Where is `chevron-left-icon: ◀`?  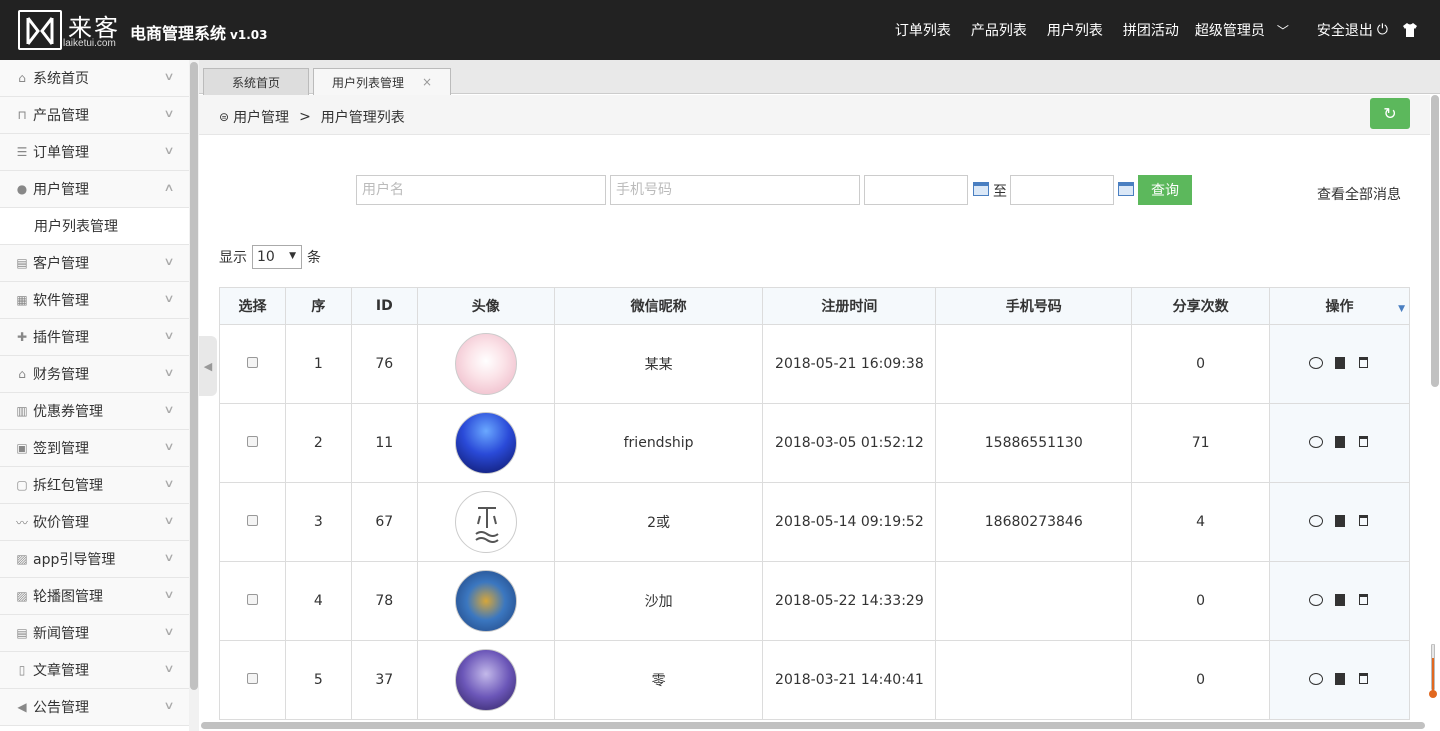 chevron-left-icon: ◀ is located at coordinates (208, 366).